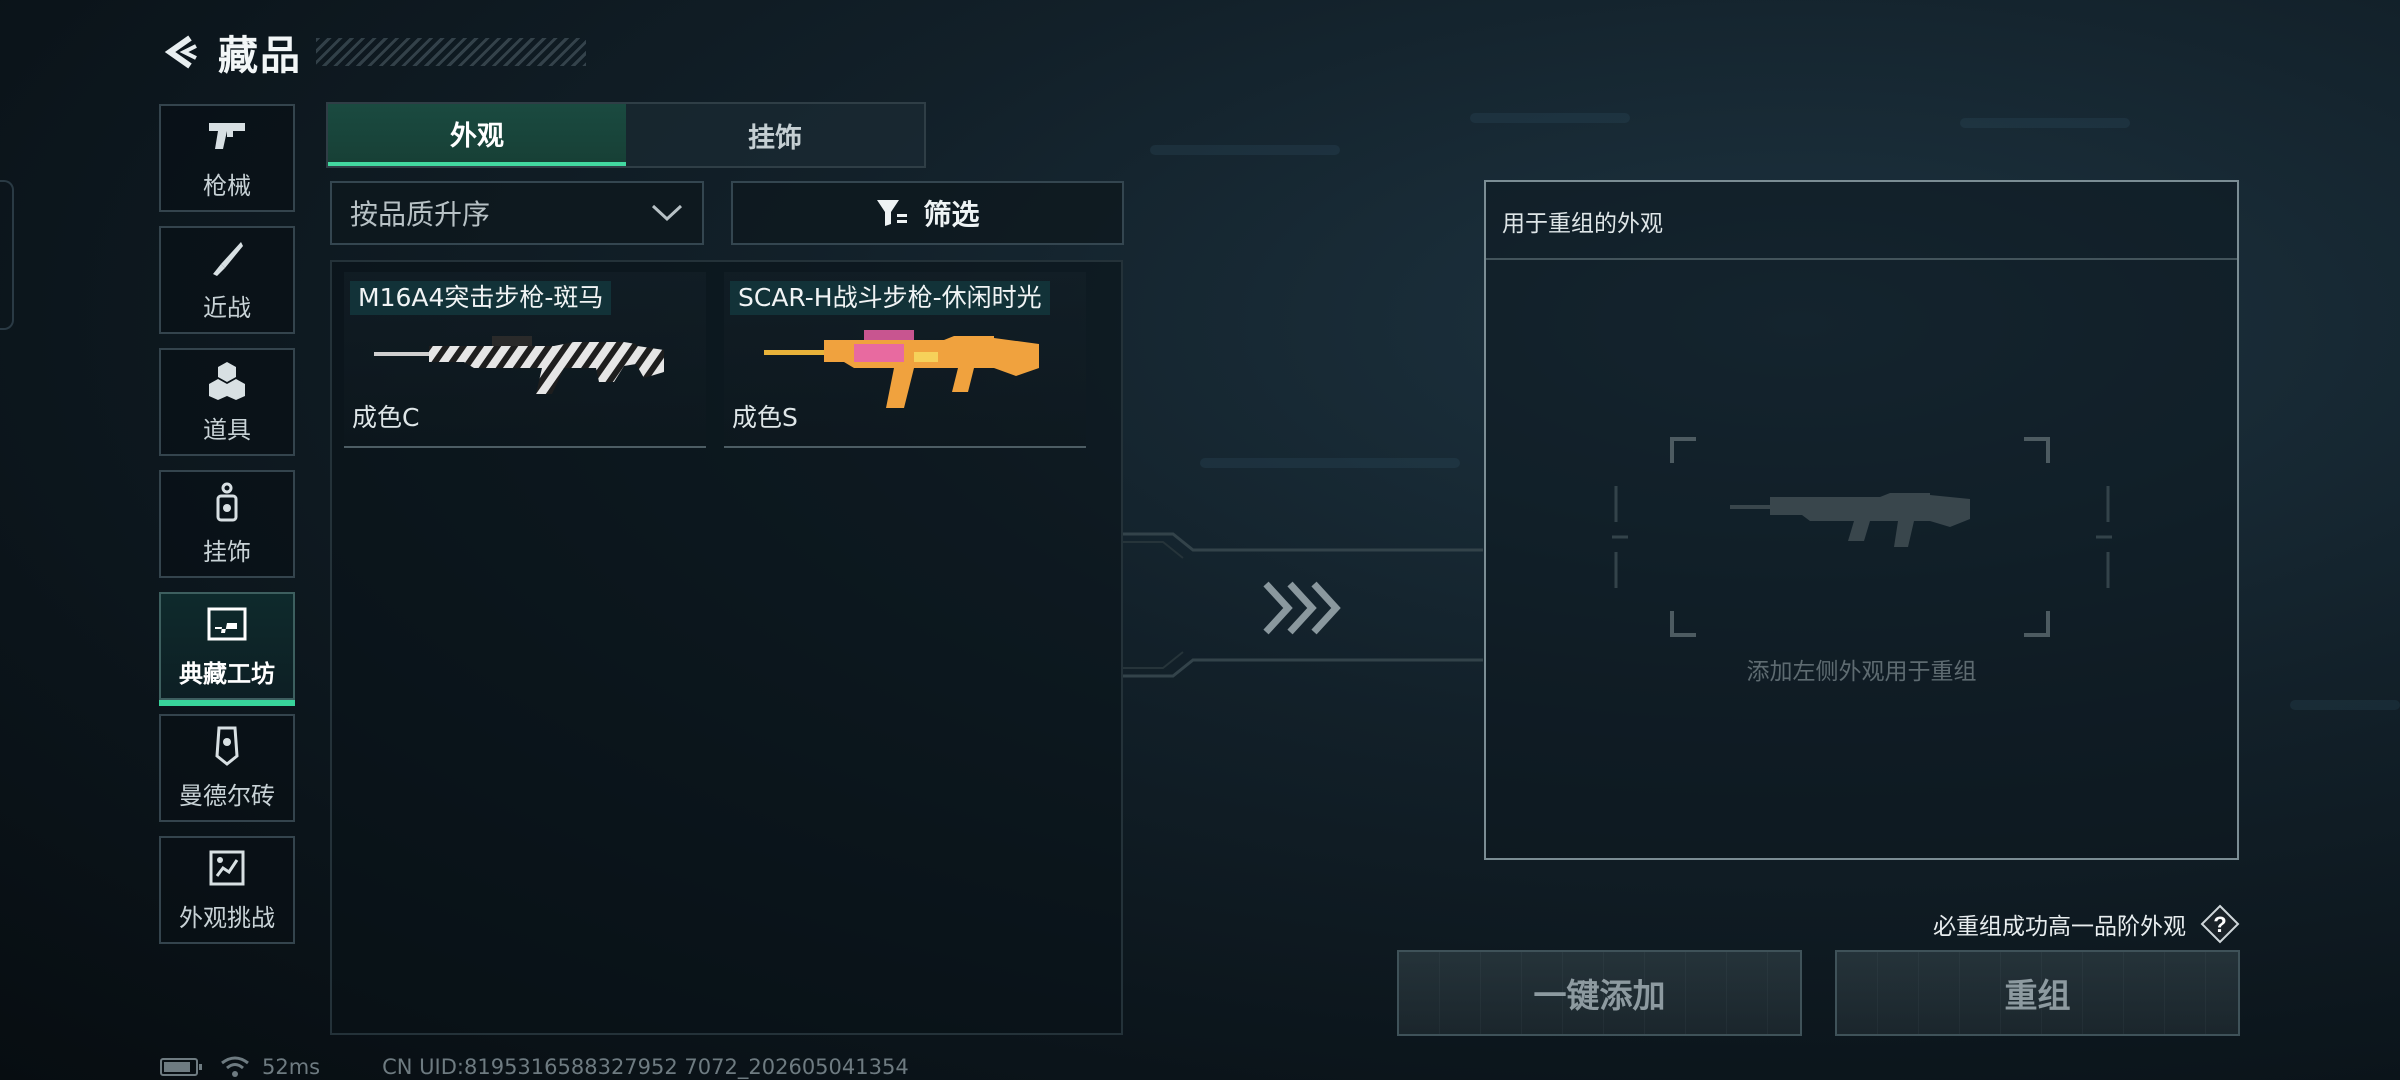 This screenshot has width=2400, height=1080. What do you see at coordinates (227, 673) in the screenshot?
I see `sidebar-item-label: 典藏工坊` at bounding box center [227, 673].